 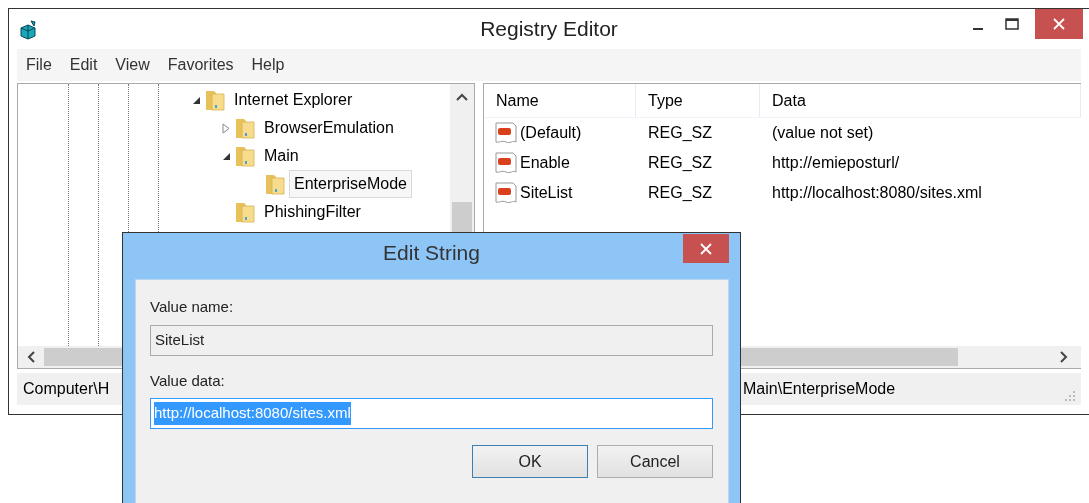 What do you see at coordinates (192, 307) in the screenshot?
I see `field-label: Value name:` at bounding box center [192, 307].